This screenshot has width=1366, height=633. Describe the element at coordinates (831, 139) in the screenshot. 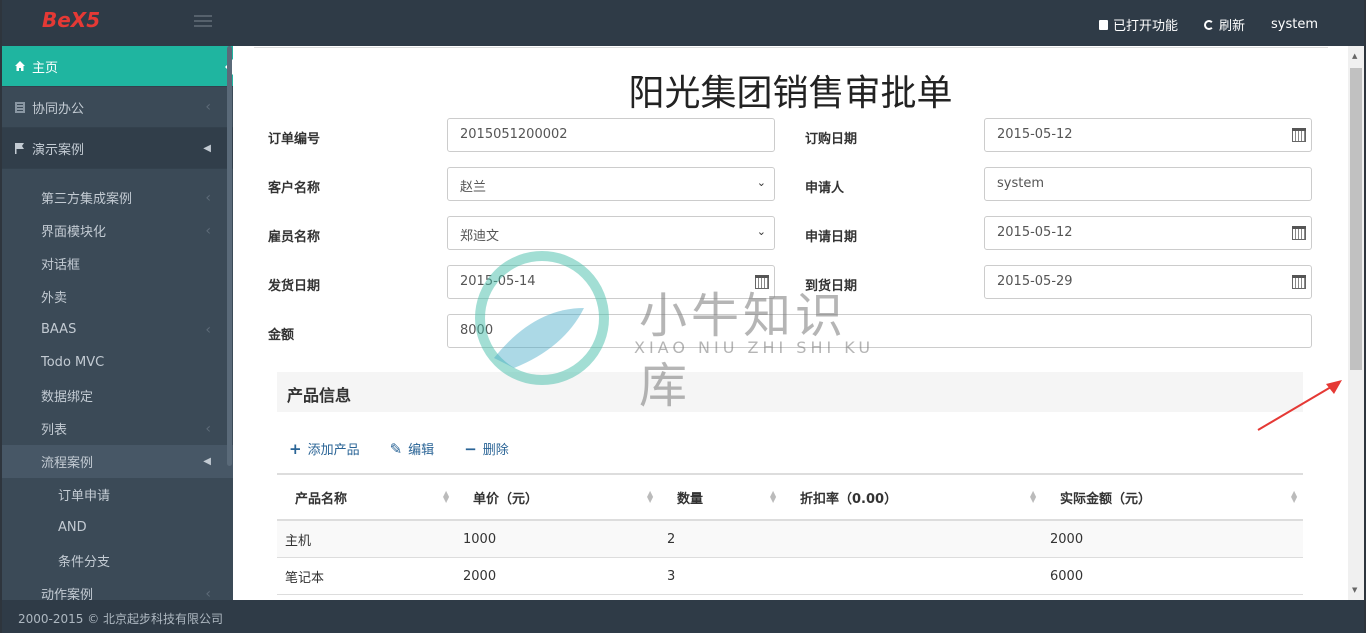

I see `order-date-label: 订购日期` at that location.